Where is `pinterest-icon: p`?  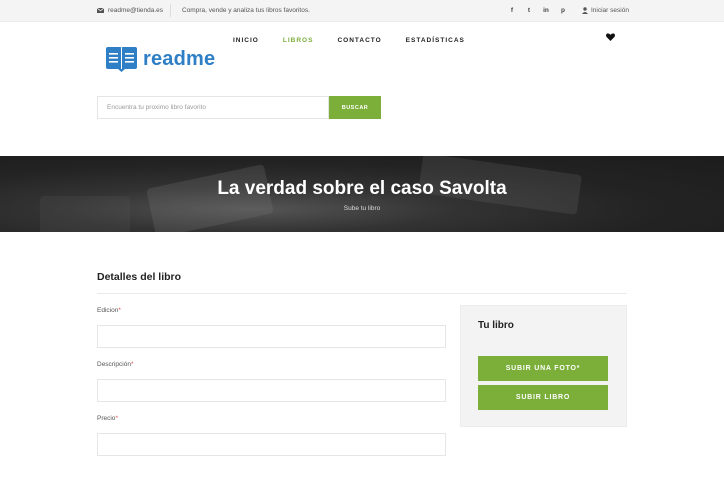 pinterest-icon: p is located at coordinates (563, 10).